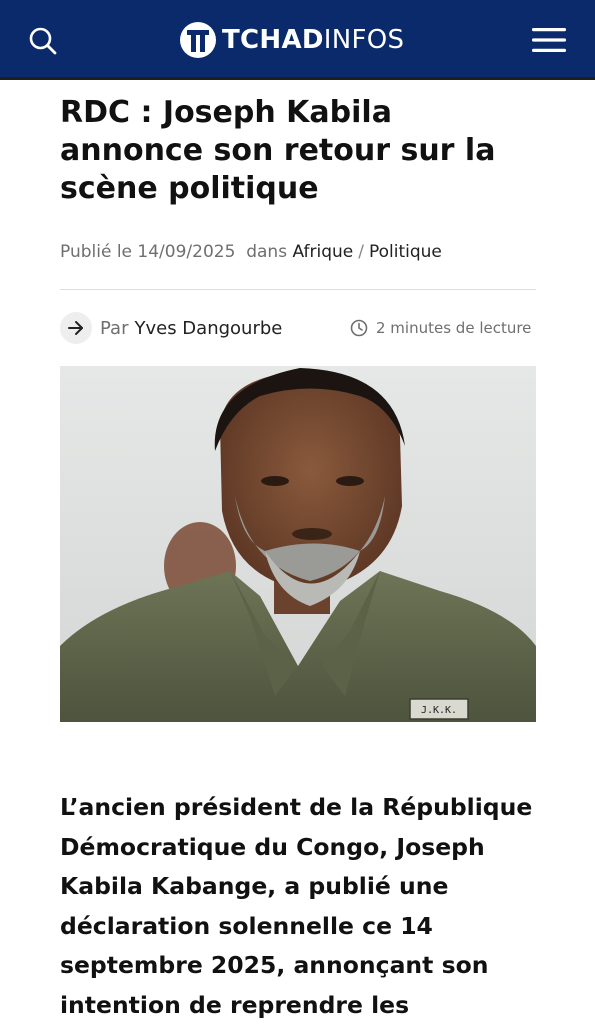  Describe the element at coordinates (322, 252) in the screenshot. I see `category-link-afrique: Afrique` at that location.